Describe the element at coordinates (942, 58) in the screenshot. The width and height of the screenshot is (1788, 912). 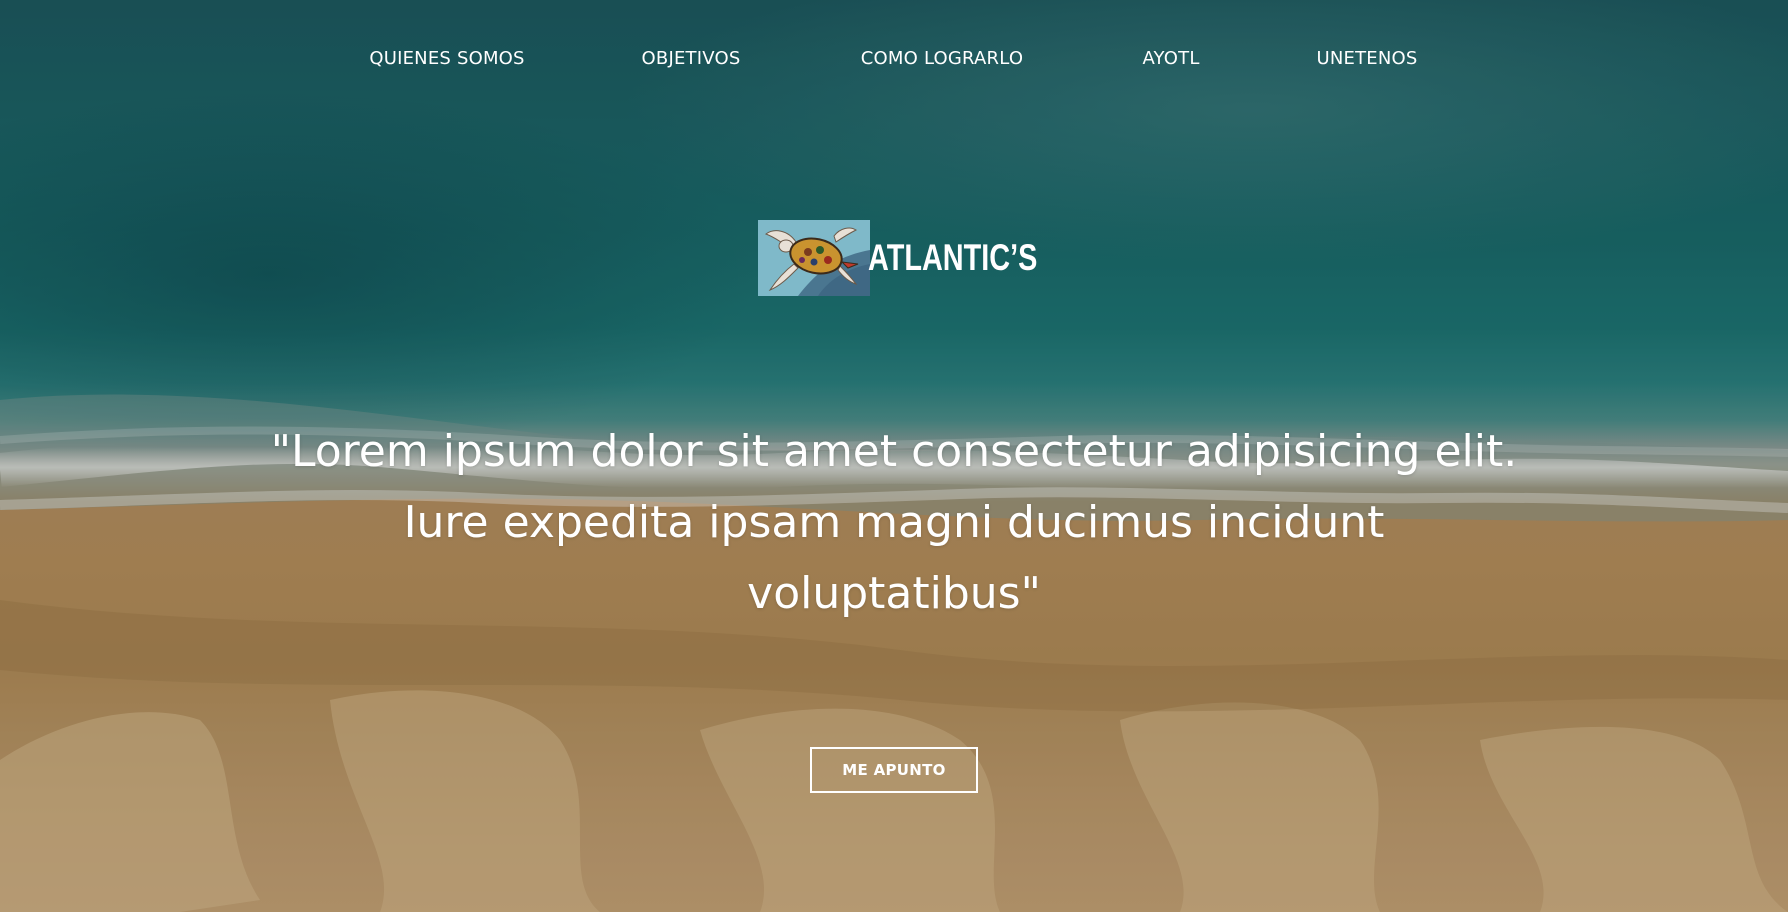
I see `nav-item-como-lograrlo: COMO LOGRARLO` at that location.